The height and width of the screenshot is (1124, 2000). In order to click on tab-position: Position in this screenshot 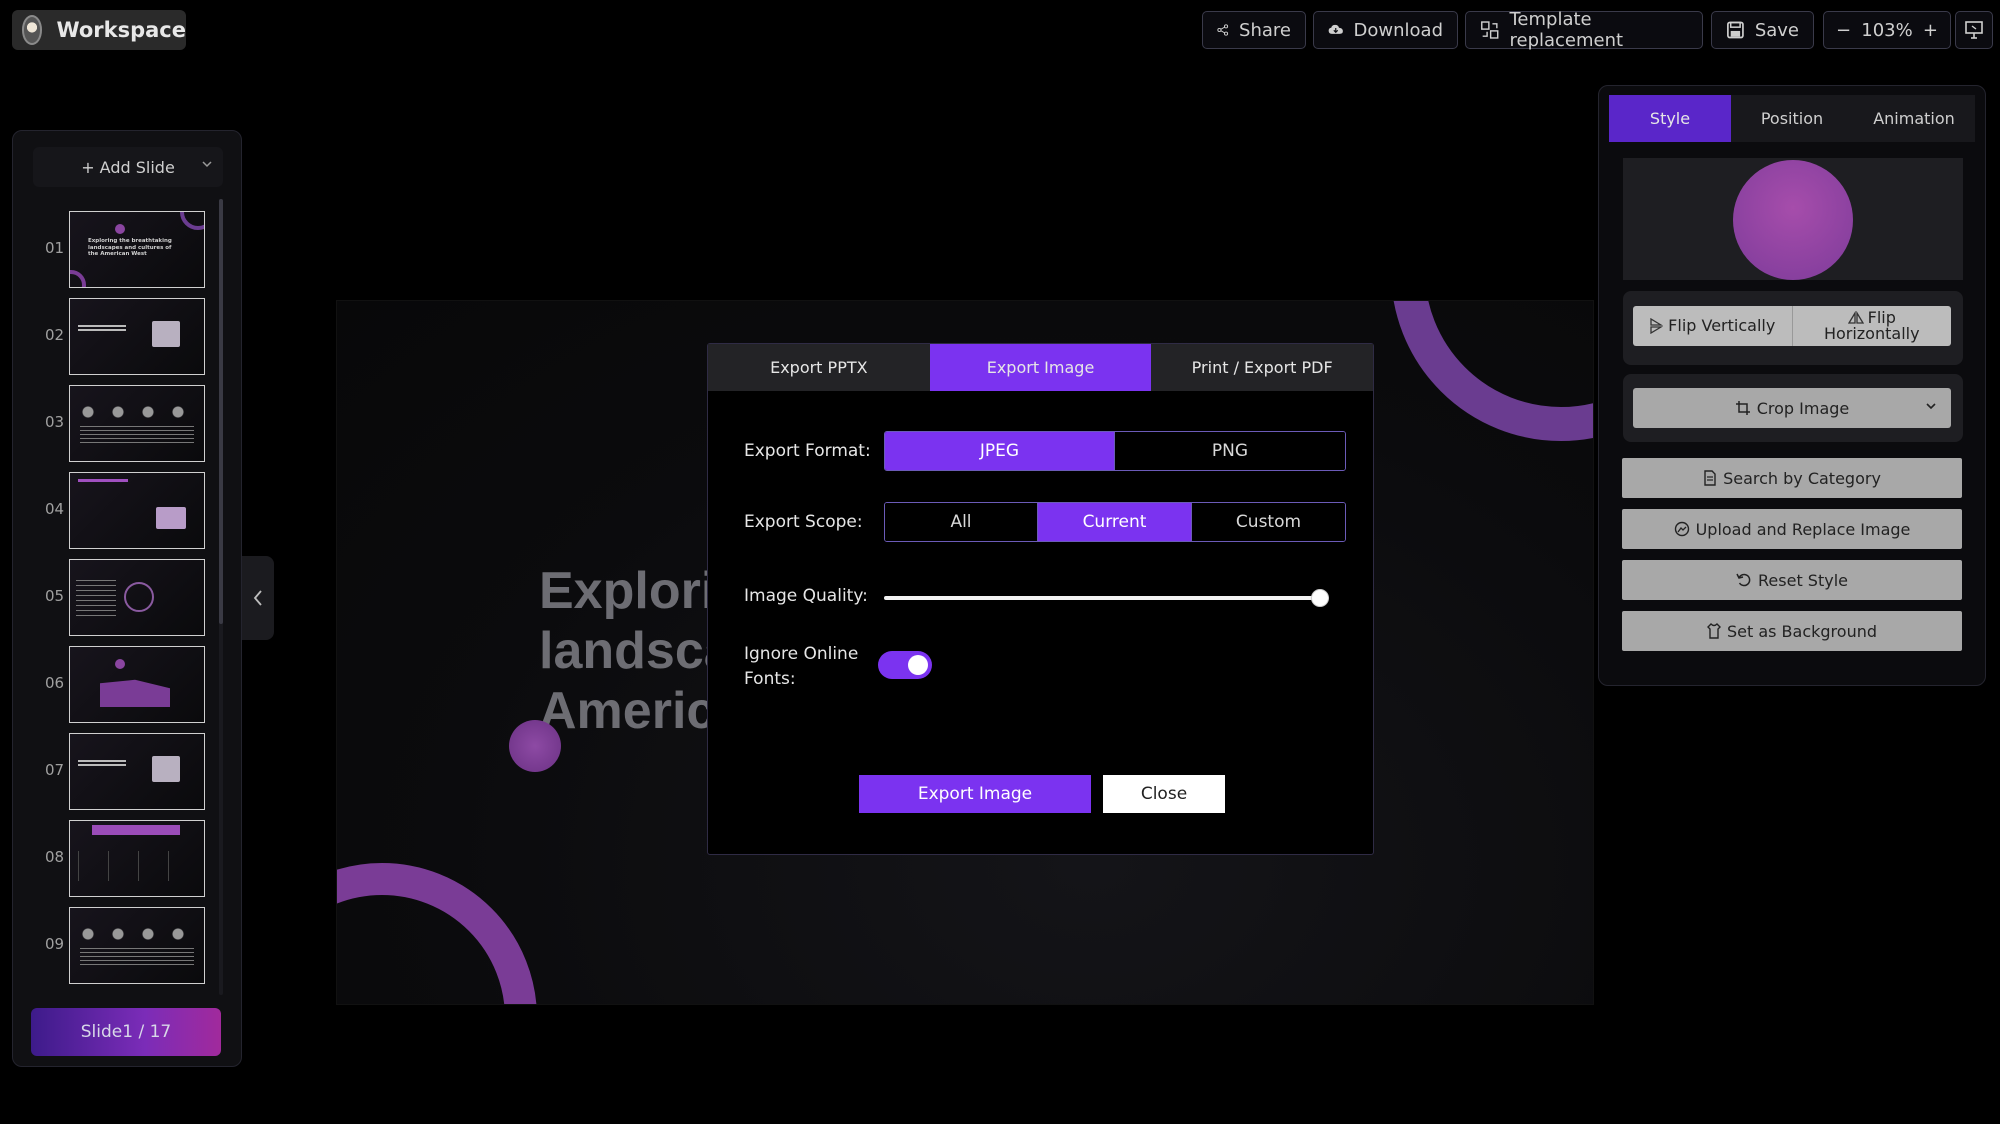, I will do `click(1792, 118)`.